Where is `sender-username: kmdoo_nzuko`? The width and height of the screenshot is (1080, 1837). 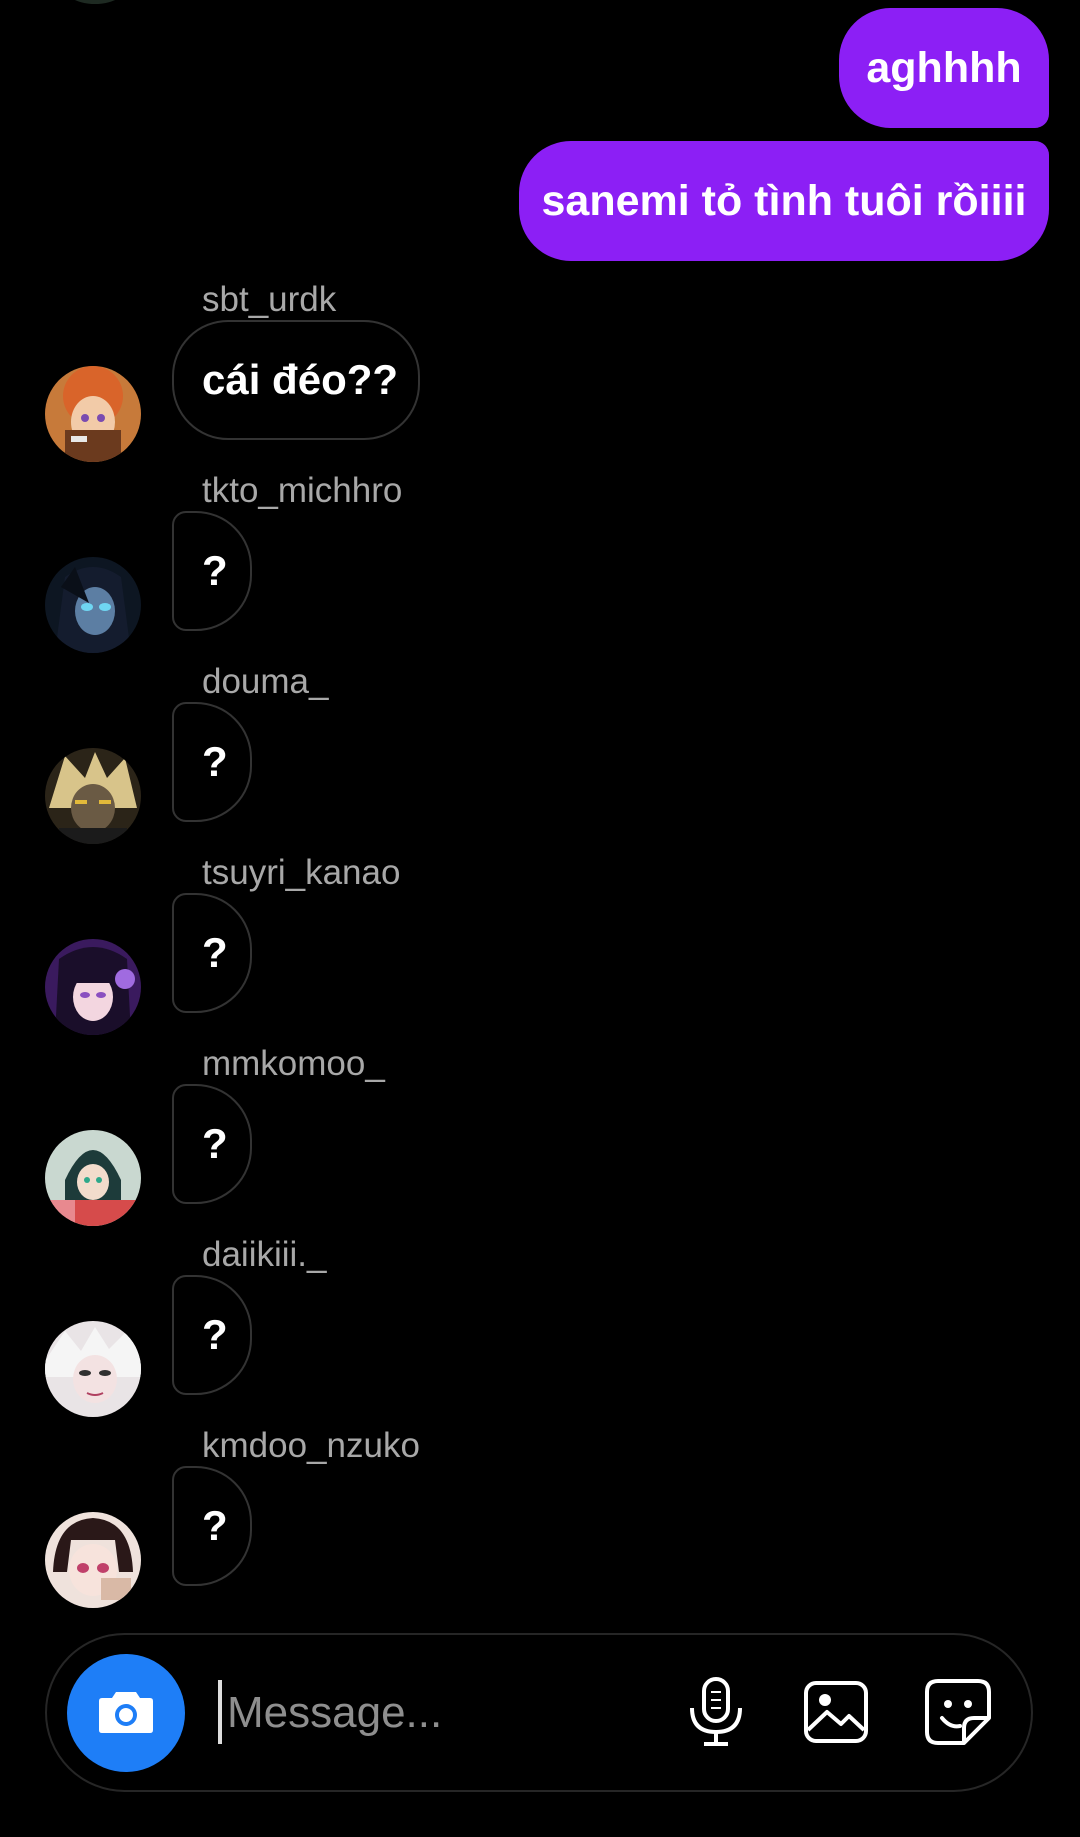
sender-username: kmdoo_nzuko is located at coordinates (311, 1445).